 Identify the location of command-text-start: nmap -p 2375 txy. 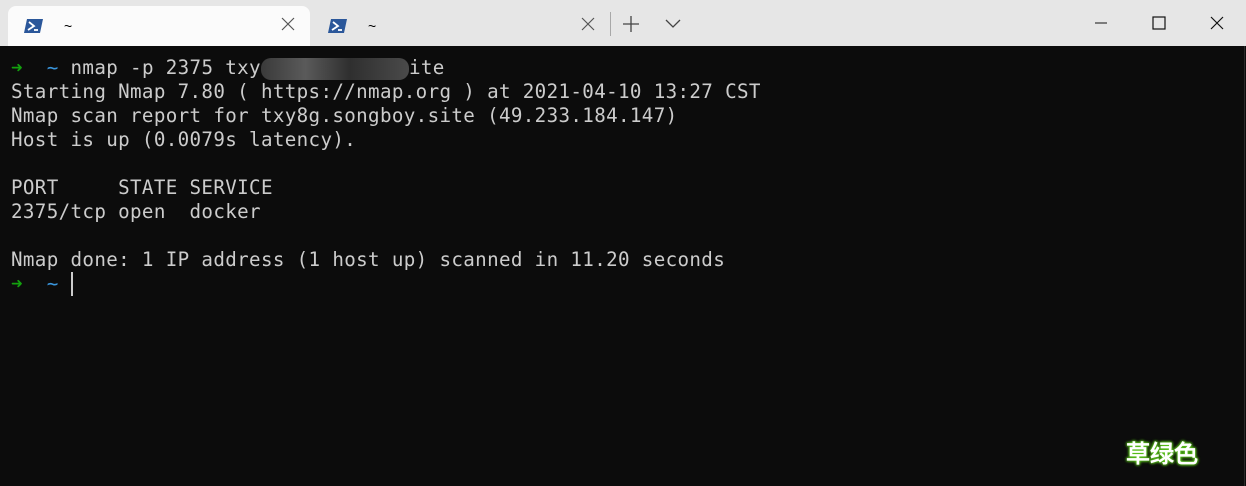
(165, 67).